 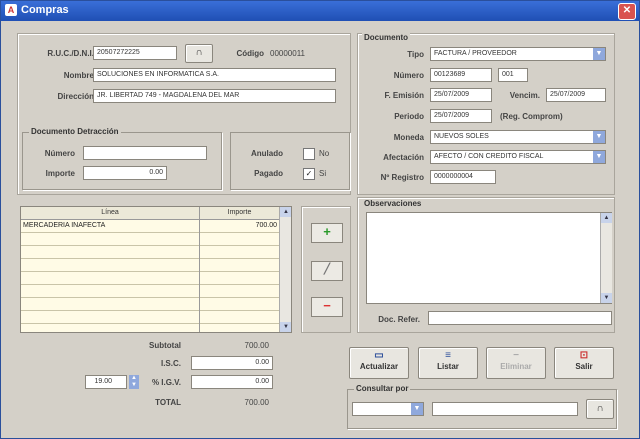 I want to click on table-header: Línea Importe, so click(x=156, y=213).